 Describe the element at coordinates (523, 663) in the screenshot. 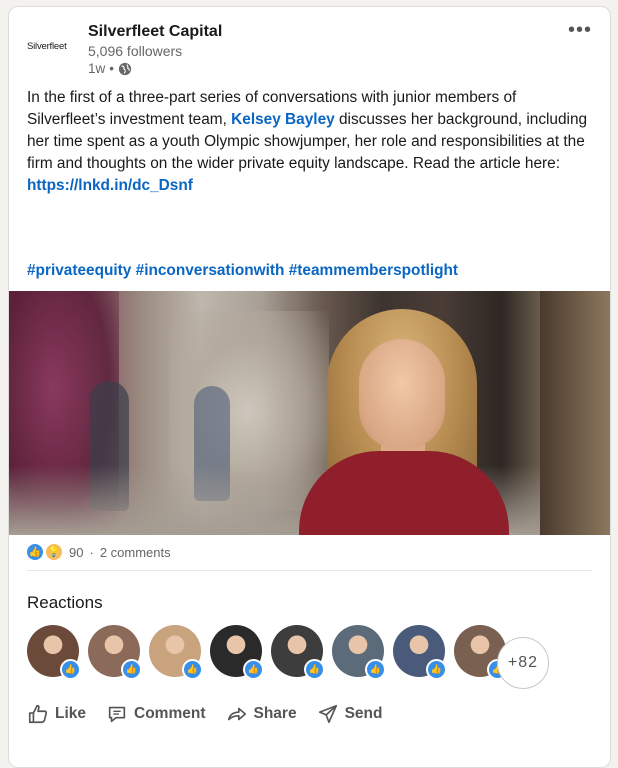

I see `more-reactors-button: +82` at that location.